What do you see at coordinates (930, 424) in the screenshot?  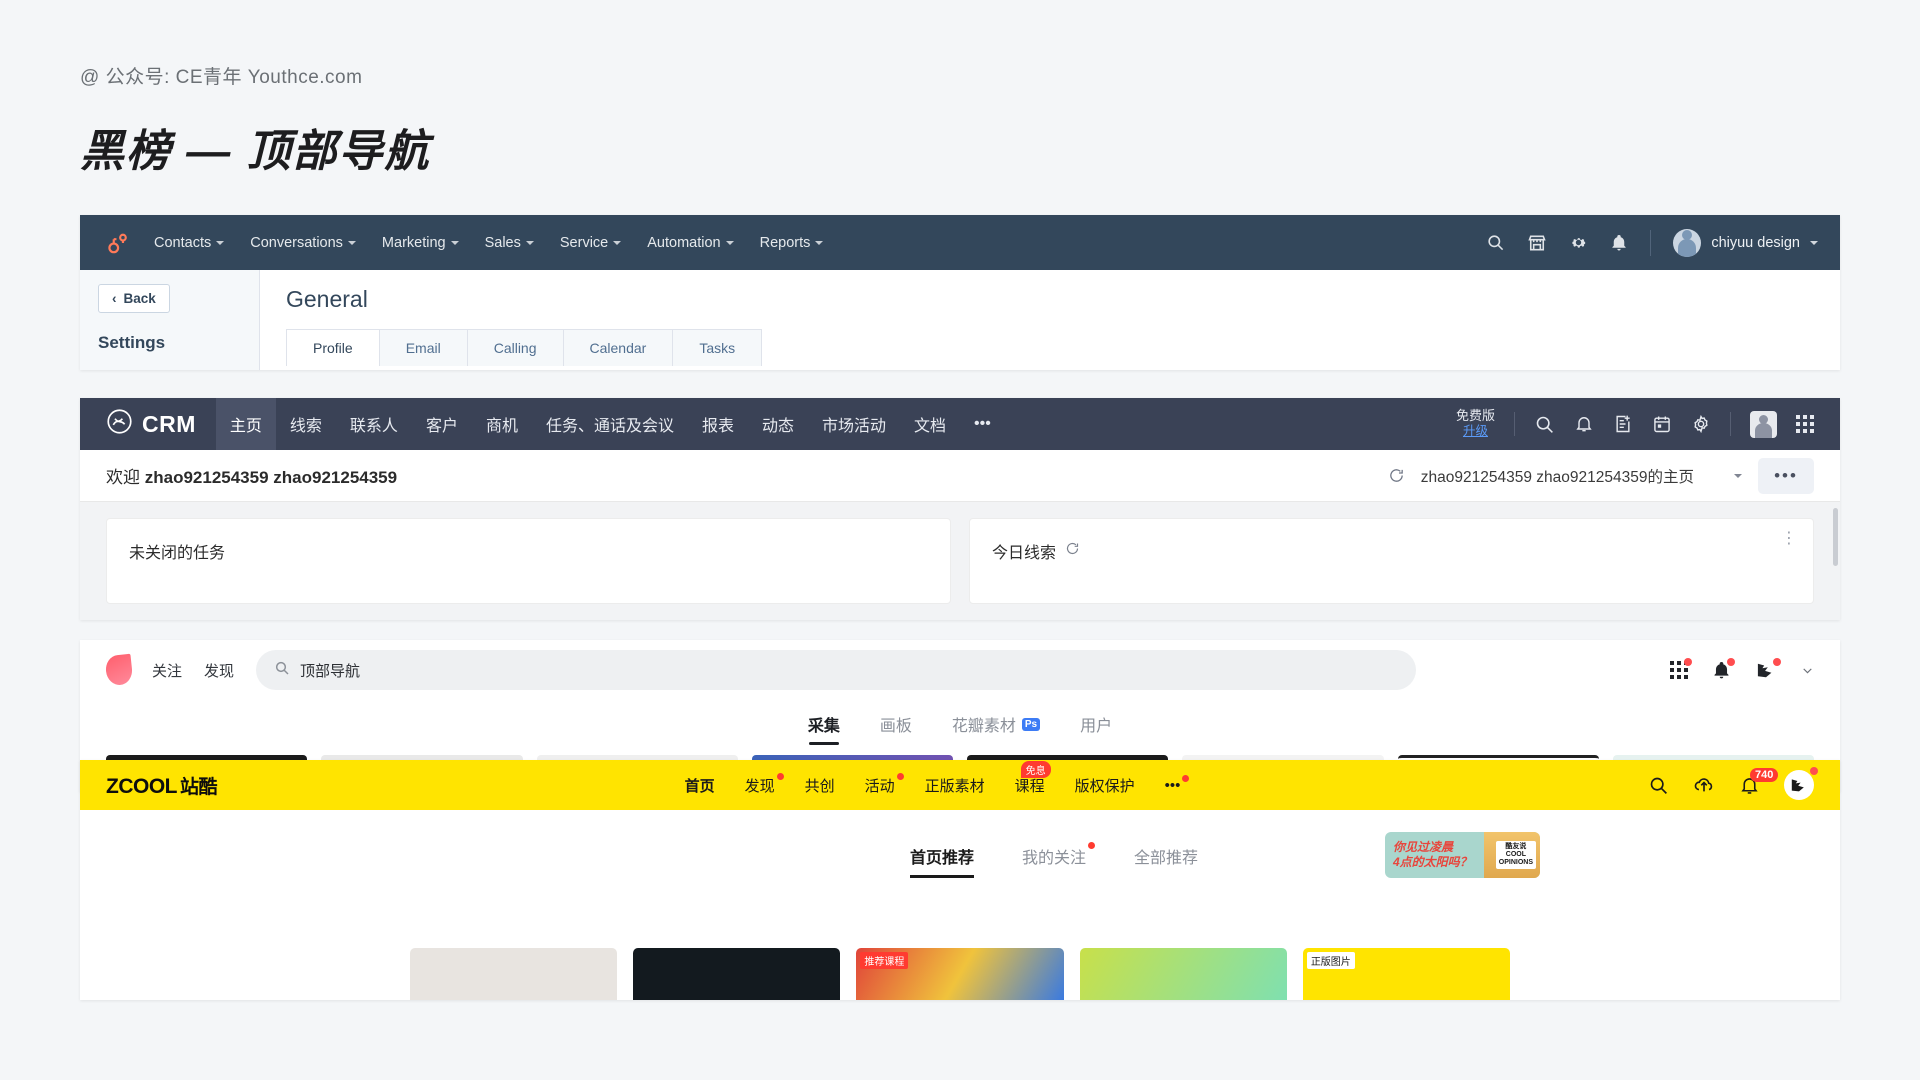 I see `crm-menu-documents: 文档` at bounding box center [930, 424].